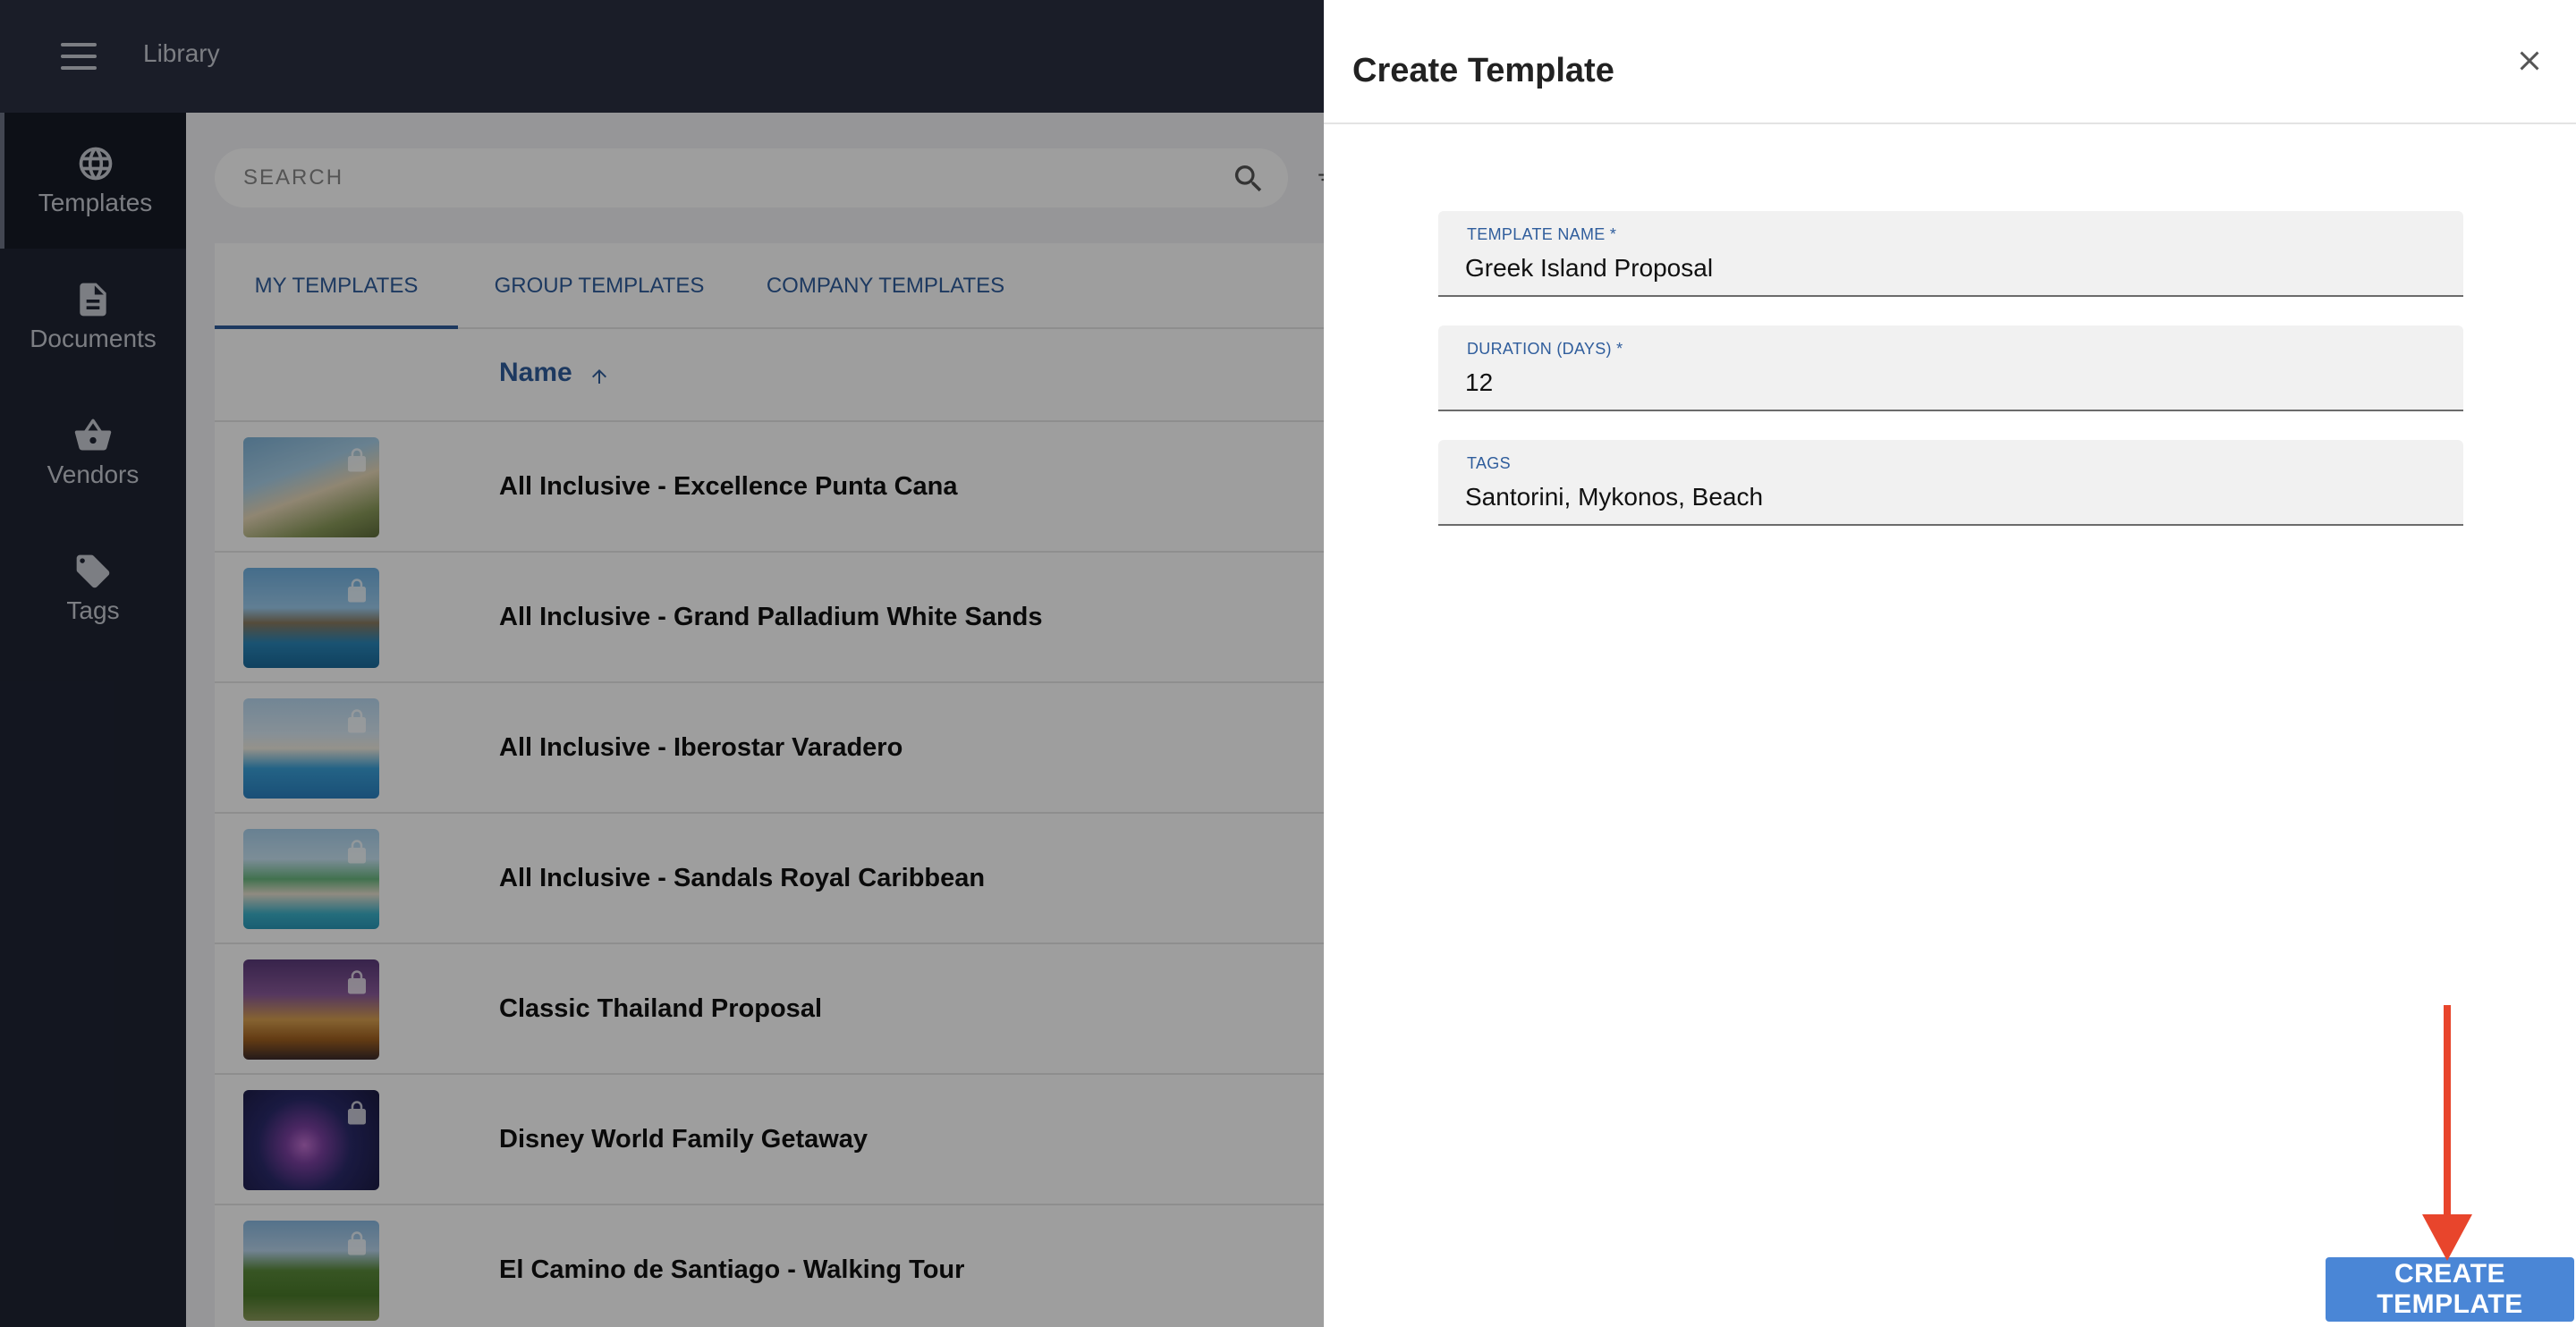 This screenshot has width=2576, height=1327. Describe the element at coordinates (1948, 383) in the screenshot. I see `duration-input` at that location.